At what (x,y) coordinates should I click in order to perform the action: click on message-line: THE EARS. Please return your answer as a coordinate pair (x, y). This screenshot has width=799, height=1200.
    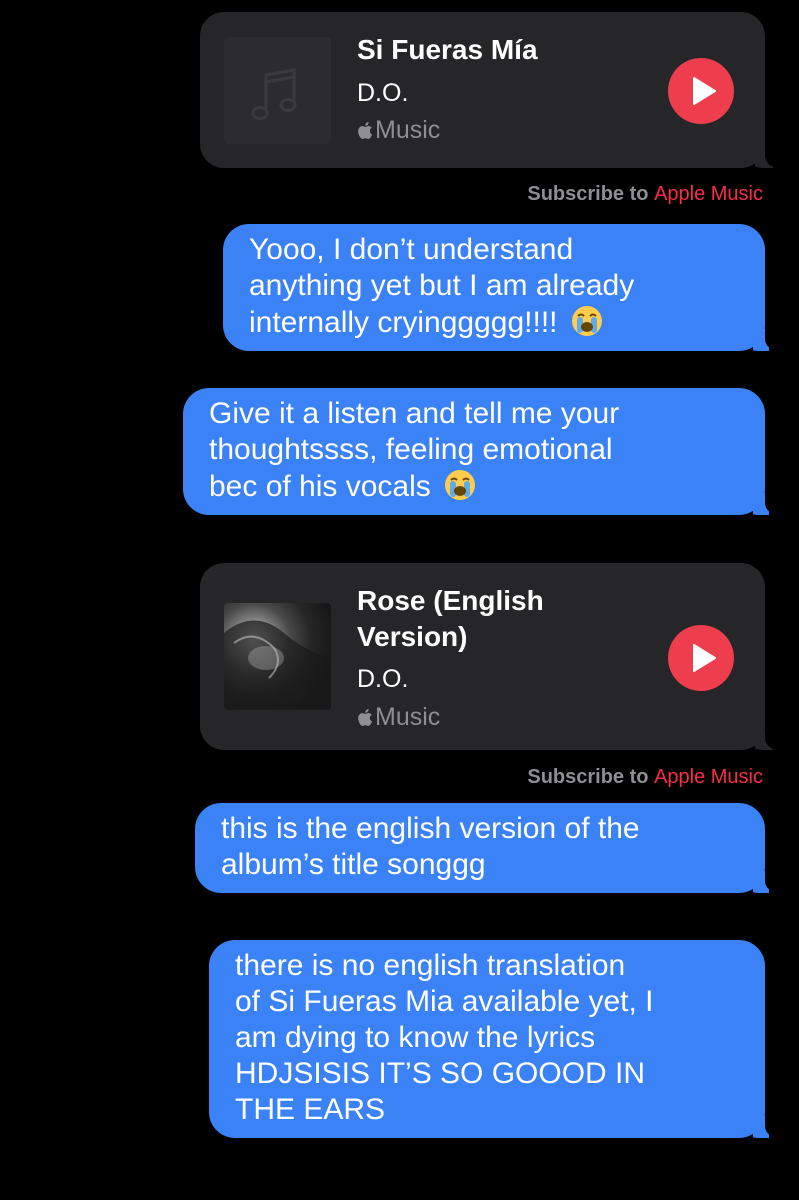
    Looking at the image, I should click on (310, 1109).